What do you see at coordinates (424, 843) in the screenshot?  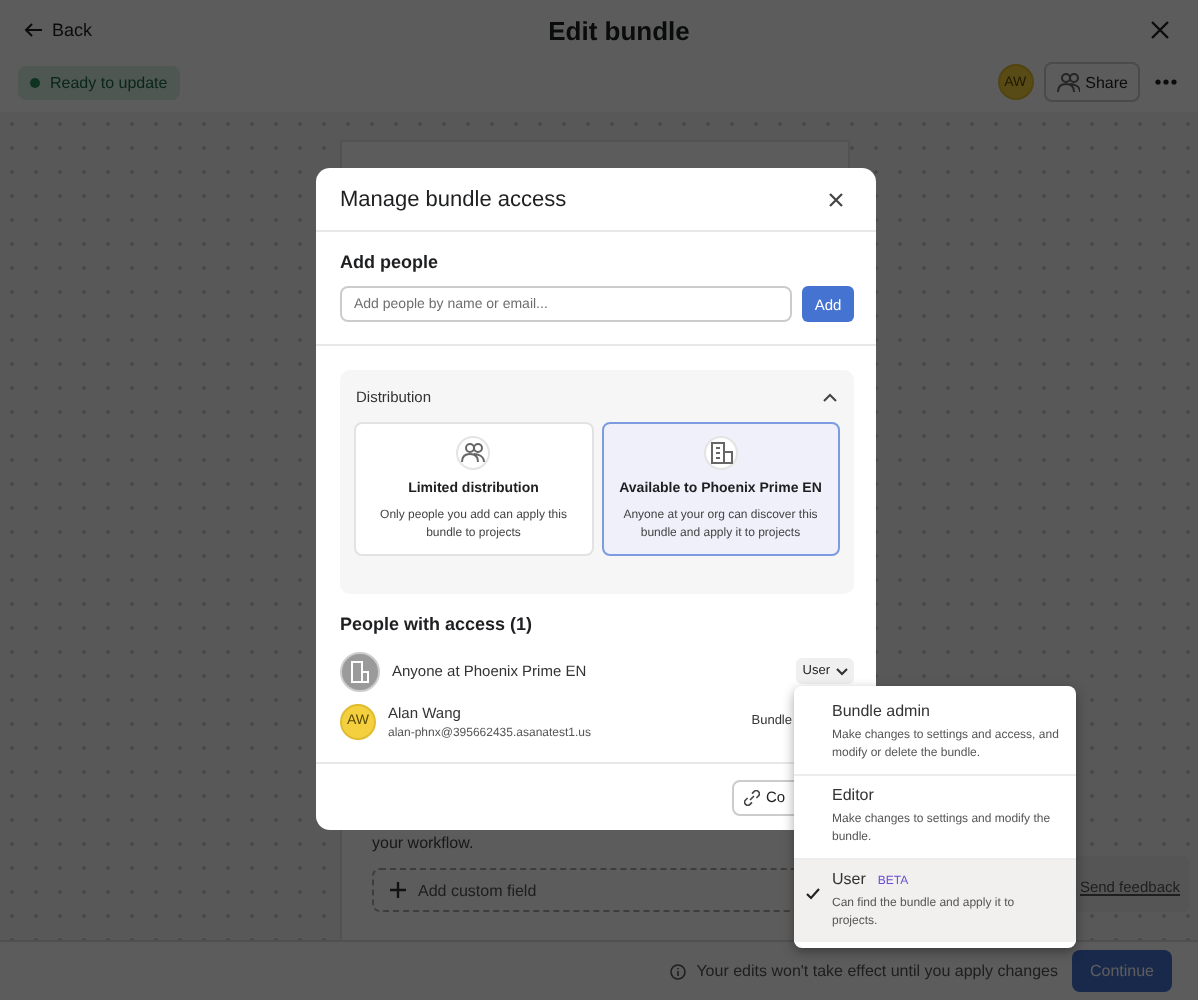 I see `description-text: your workflow.` at bounding box center [424, 843].